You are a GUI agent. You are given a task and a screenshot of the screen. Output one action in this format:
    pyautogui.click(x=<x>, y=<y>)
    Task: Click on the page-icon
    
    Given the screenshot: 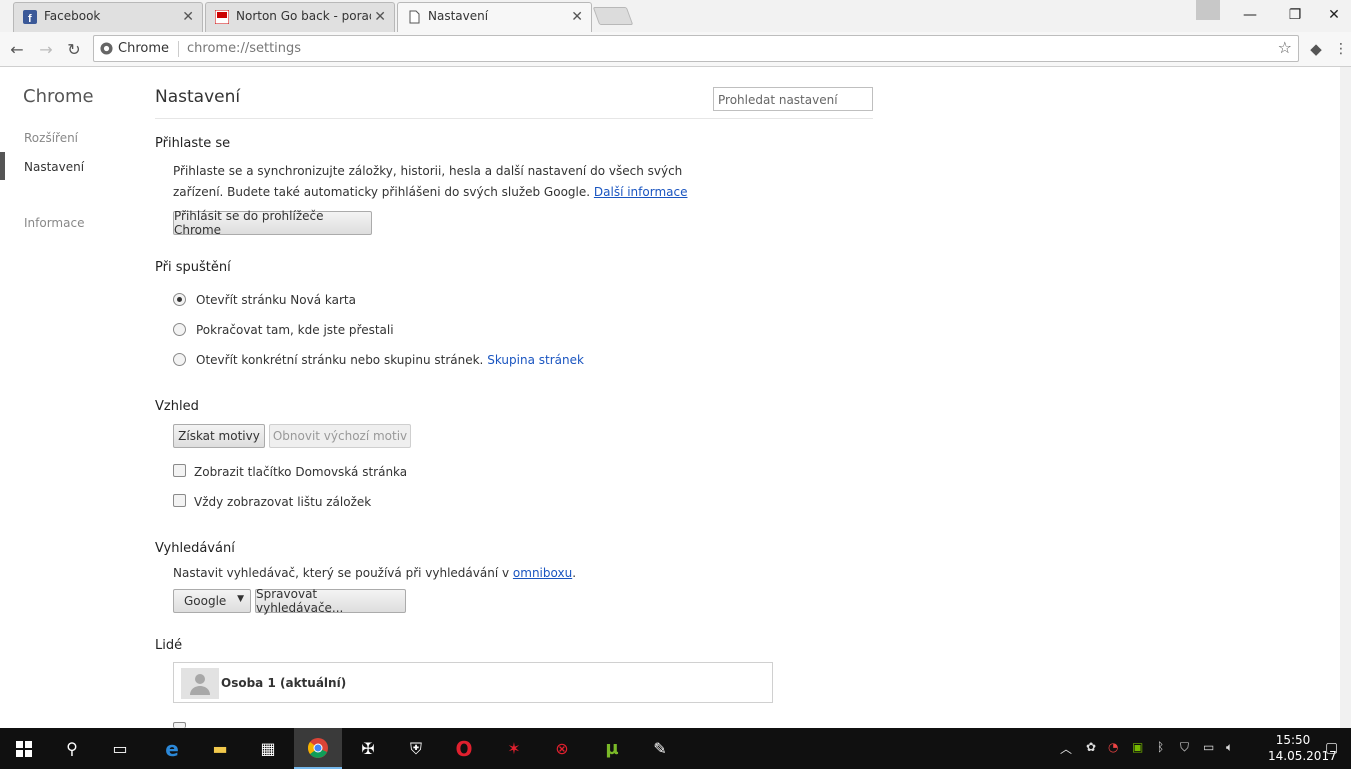 What is the action you would take?
    pyautogui.click(x=414, y=17)
    